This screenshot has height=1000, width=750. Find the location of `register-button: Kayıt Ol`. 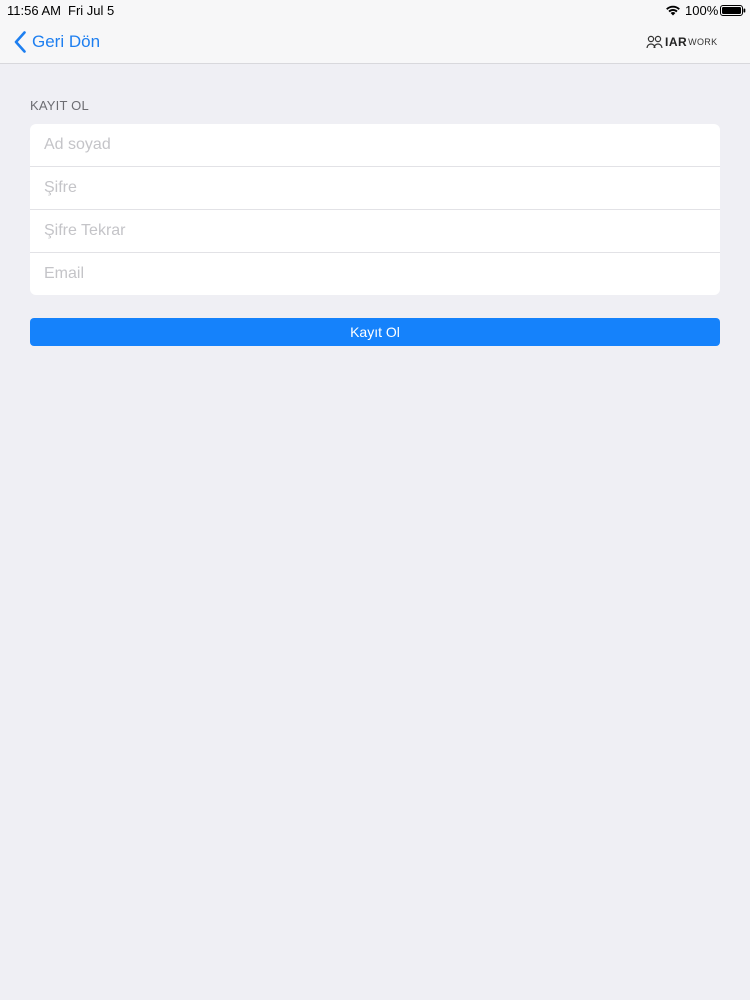

register-button: Kayıt Ol is located at coordinates (375, 332).